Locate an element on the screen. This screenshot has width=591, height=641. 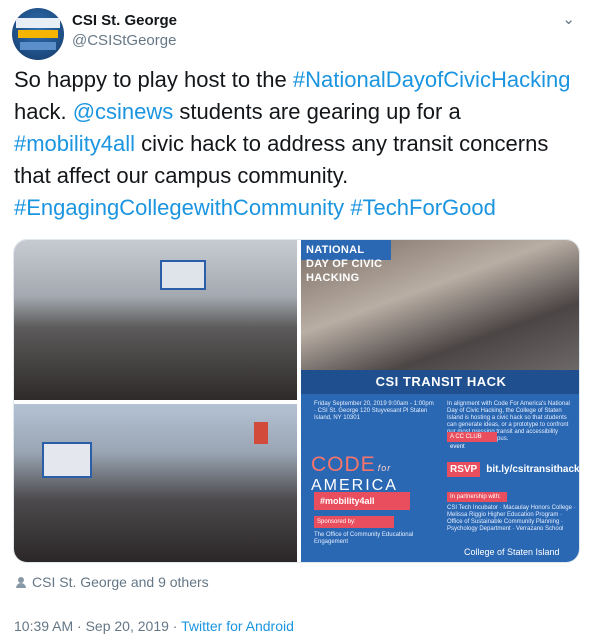
tweet-text-segment: So happy to play host to the is located at coordinates (153, 79).